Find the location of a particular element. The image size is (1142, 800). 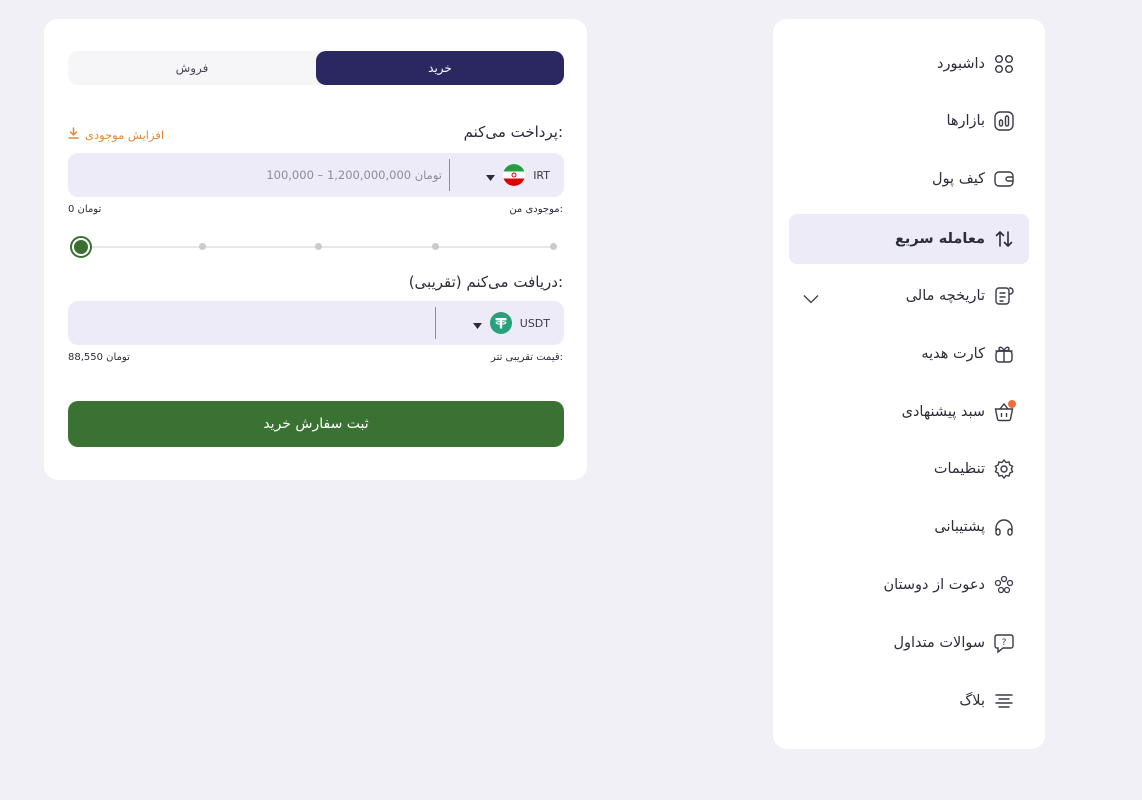

dashboard-icon is located at coordinates (1004, 64).